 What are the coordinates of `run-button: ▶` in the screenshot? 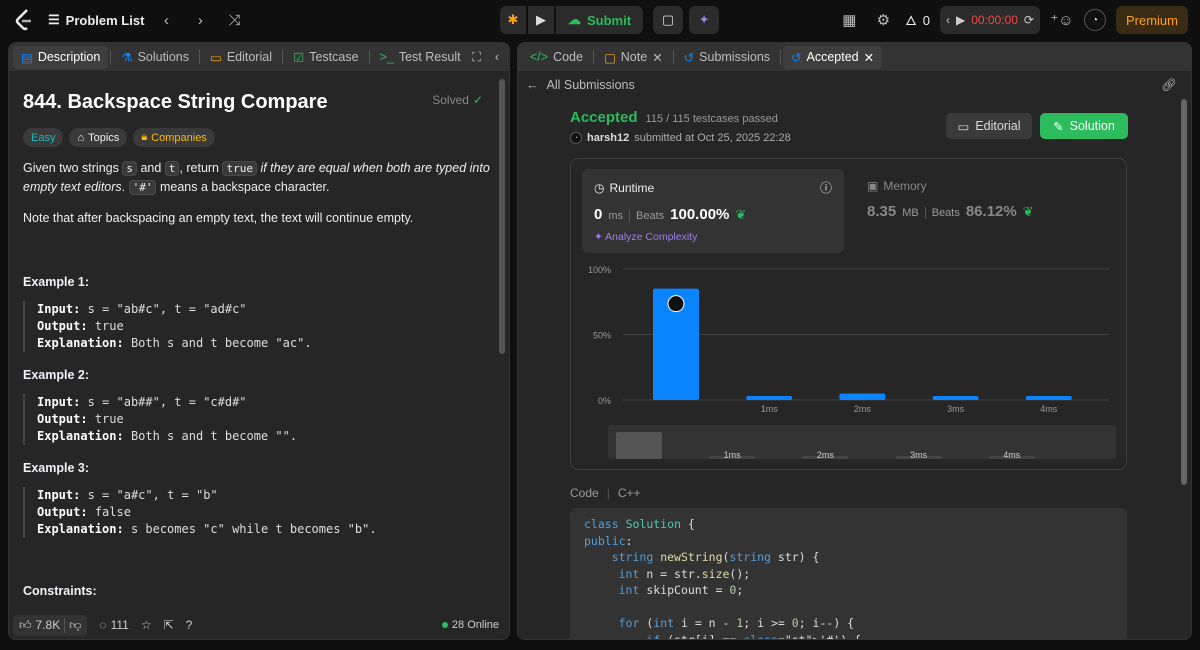 It's located at (541, 20).